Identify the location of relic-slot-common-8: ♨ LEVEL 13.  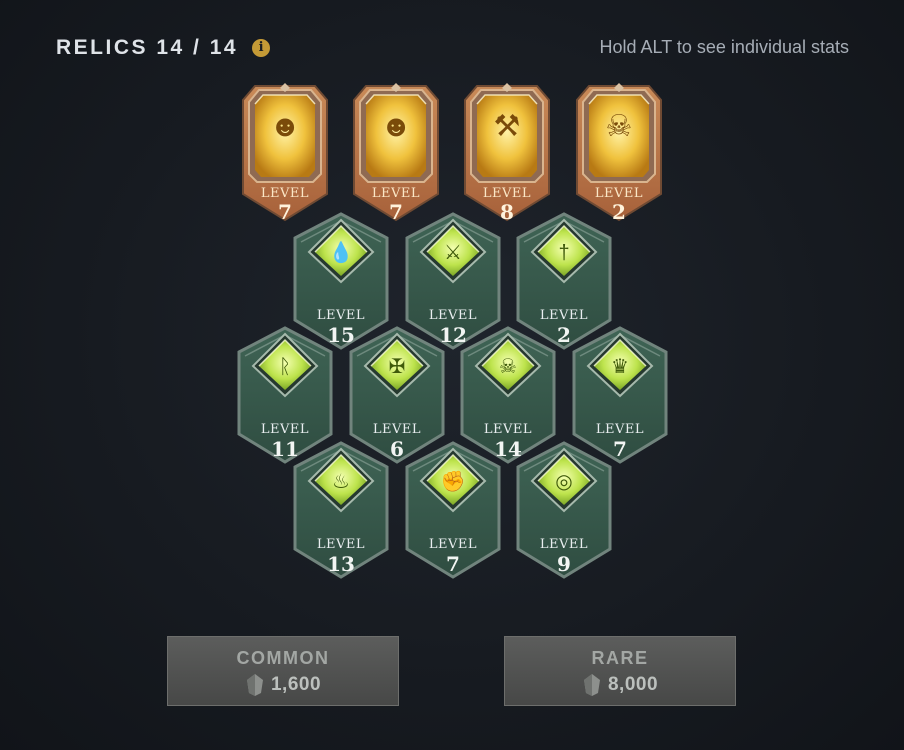
(341, 511).